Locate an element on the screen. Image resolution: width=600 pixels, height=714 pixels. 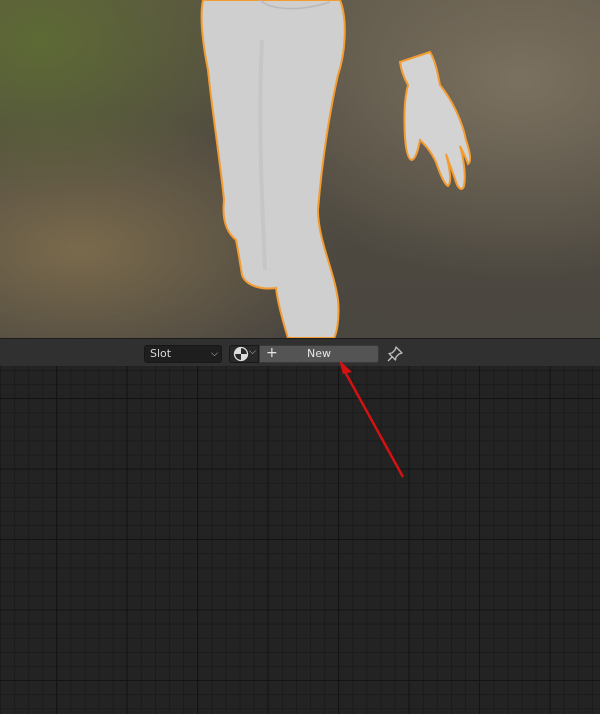
annotation-arrow is located at coordinates (372, 419).